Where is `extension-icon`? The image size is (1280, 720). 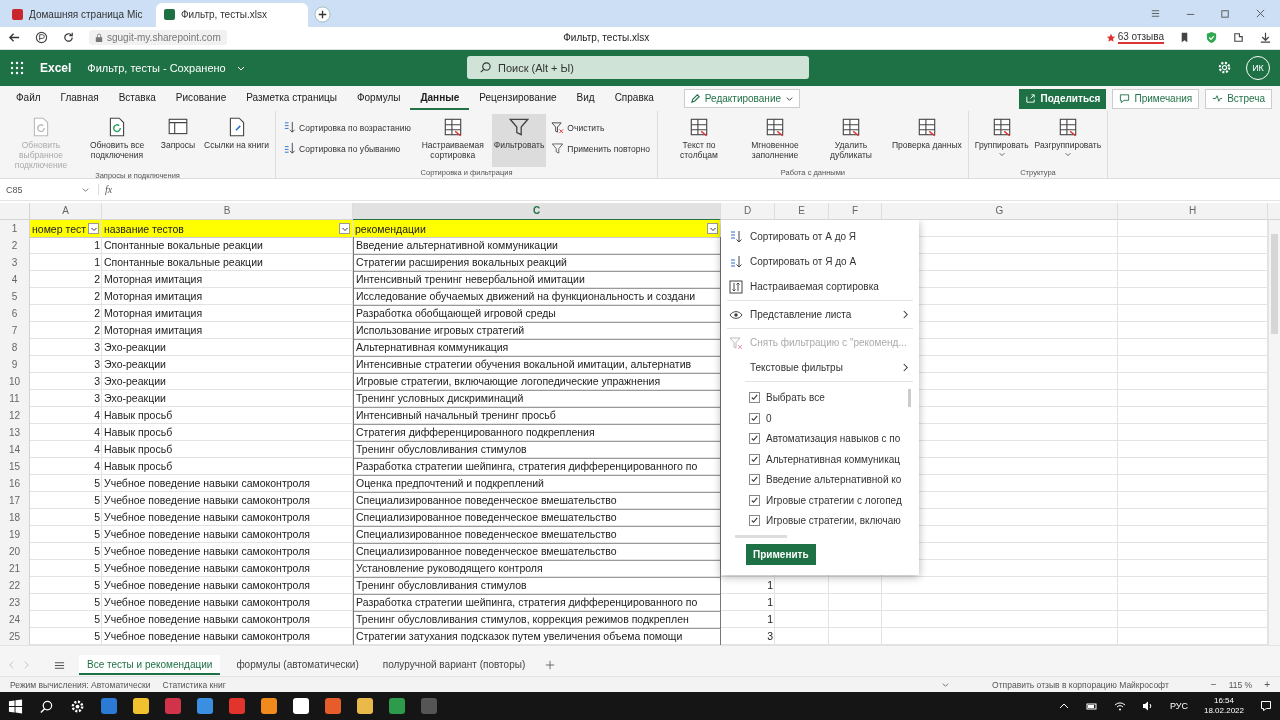
extension-icon is located at coordinates (1238, 38).